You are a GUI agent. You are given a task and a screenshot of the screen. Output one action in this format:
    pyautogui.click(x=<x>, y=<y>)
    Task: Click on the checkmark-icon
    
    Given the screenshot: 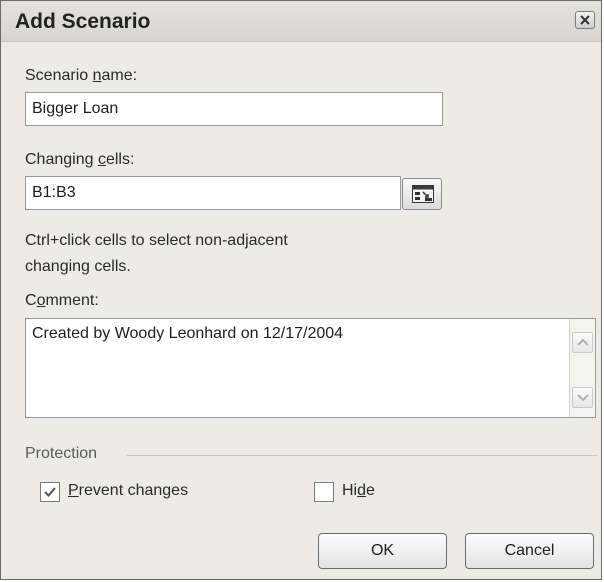 What is the action you would take?
    pyautogui.click(x=50, y=492)
    